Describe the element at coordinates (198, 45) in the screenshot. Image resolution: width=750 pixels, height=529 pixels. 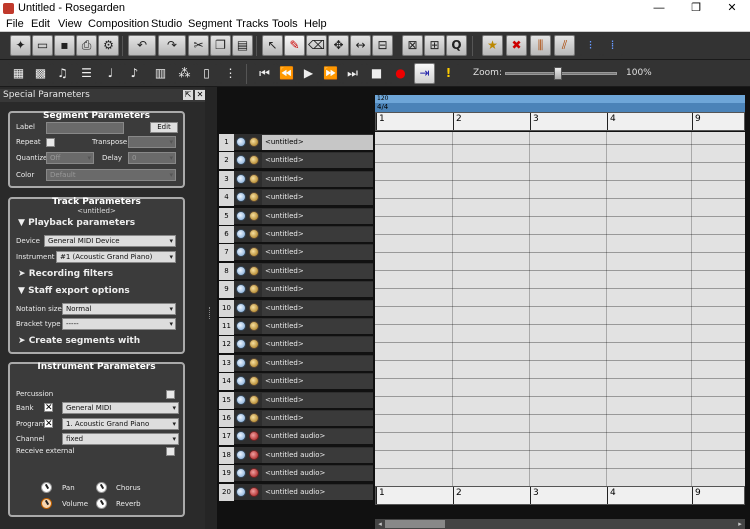
I see `cut-icon: ✂` at that location.